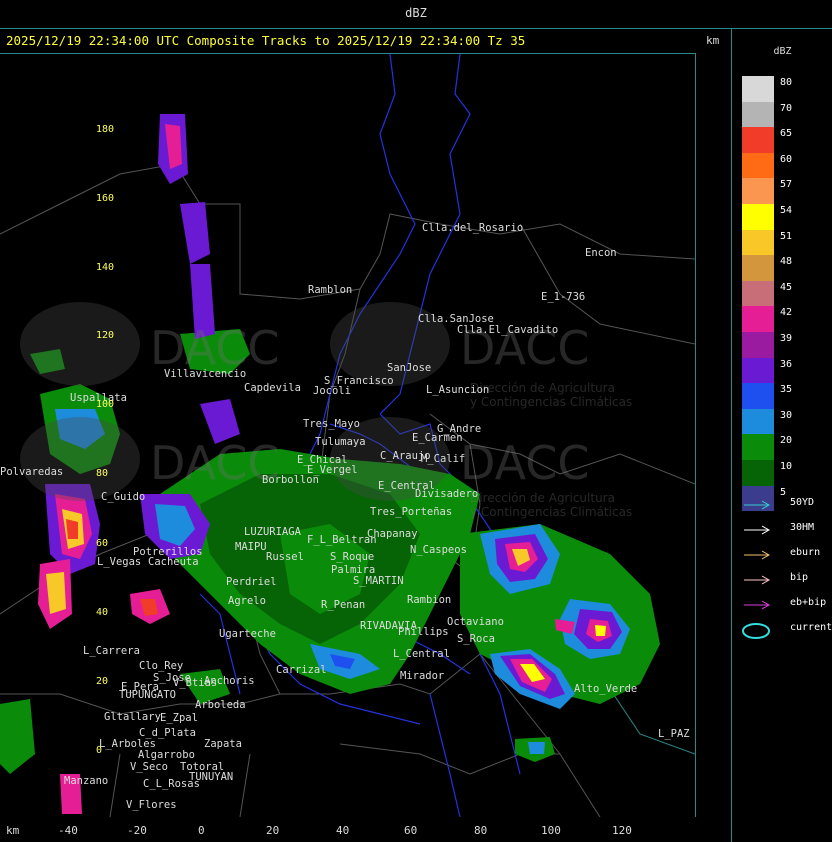 The height and width of the screenshot is (842, 832). I want to click on track-legend-item: eb+bip, so click(787, 604).